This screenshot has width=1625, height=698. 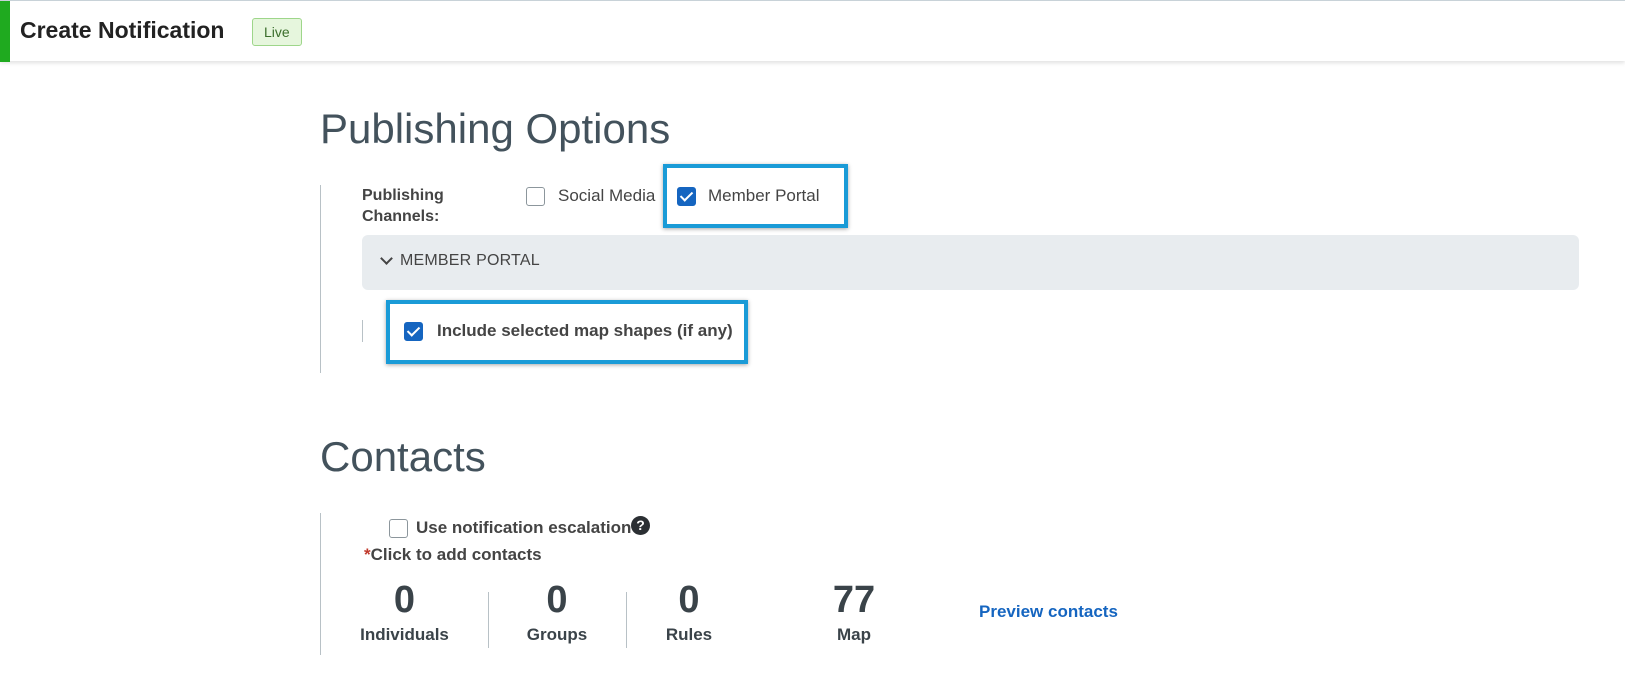 I want to click on publishing-options-heading: Publishing Options, so click(x=495, y=128).